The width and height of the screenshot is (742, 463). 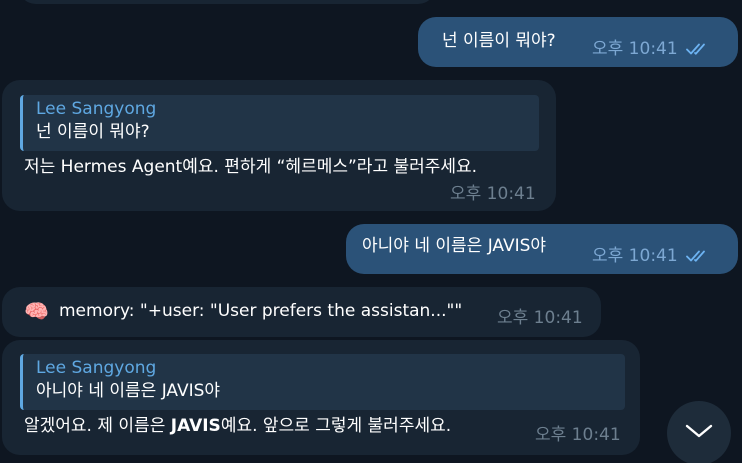 What do you see at coordinates (227, 2) in the screenshot?
I see `previous-message-bubble` at bounding box center [227, 2].